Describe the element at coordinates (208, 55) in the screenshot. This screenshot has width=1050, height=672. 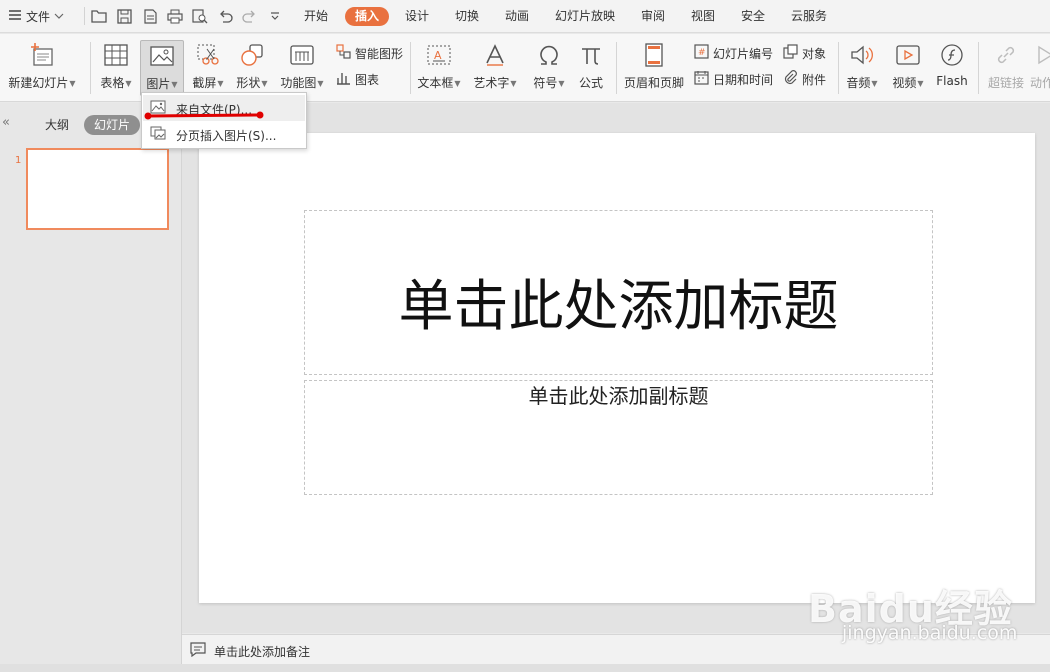
I see `screenshot-icon` at that location.